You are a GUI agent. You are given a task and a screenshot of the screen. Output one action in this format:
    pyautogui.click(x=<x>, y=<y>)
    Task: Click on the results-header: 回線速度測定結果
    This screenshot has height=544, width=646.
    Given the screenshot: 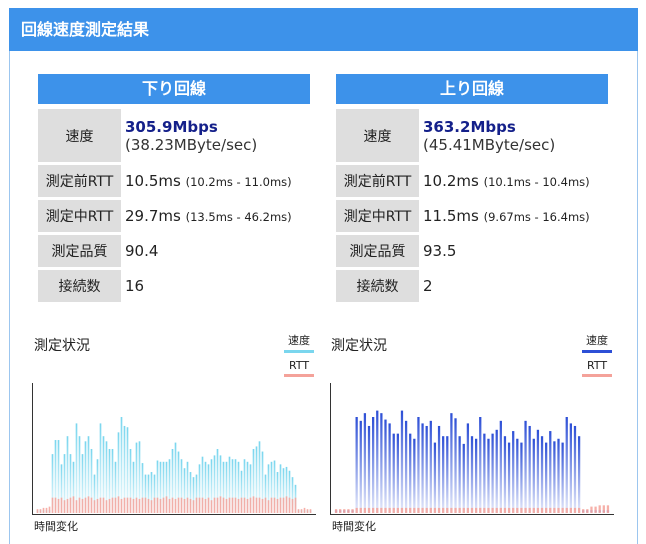 What is the action you would take?
    pyautogui.click(x=323, y=29)
    